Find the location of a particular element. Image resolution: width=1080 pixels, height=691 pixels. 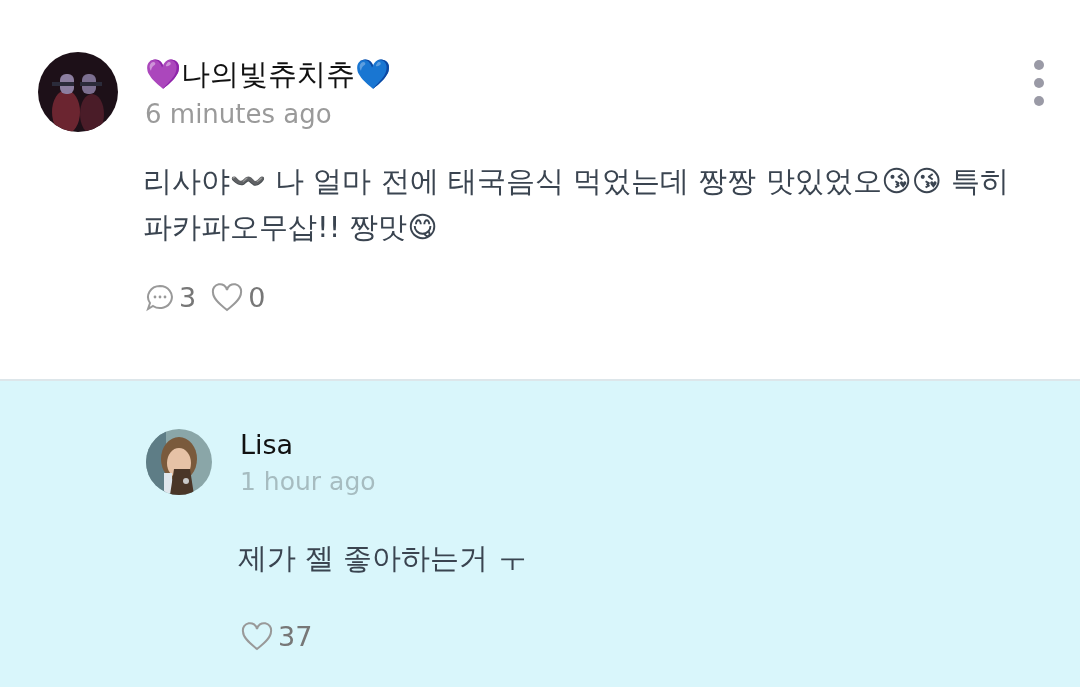

username: 💜나의빛츄치츄💙 is located at coordinates (574, 74).